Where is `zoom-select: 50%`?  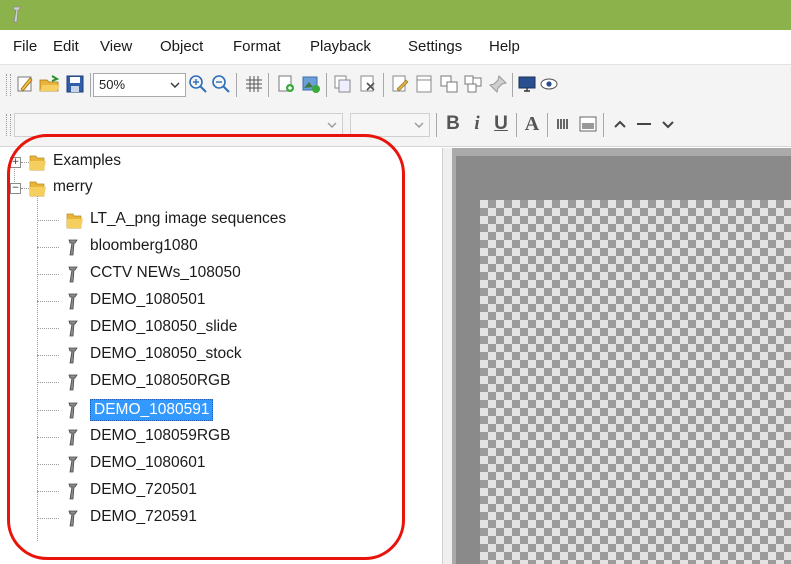 zoom-select: 50% is located at coordinates (139, 85).